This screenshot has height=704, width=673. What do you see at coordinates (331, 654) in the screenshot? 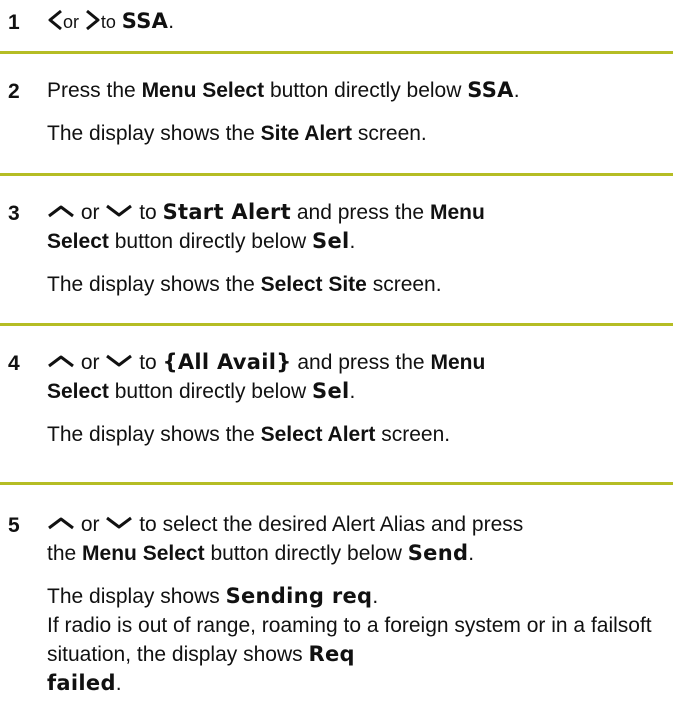
I see `display-text: Req` at bounding box center [331, 654].